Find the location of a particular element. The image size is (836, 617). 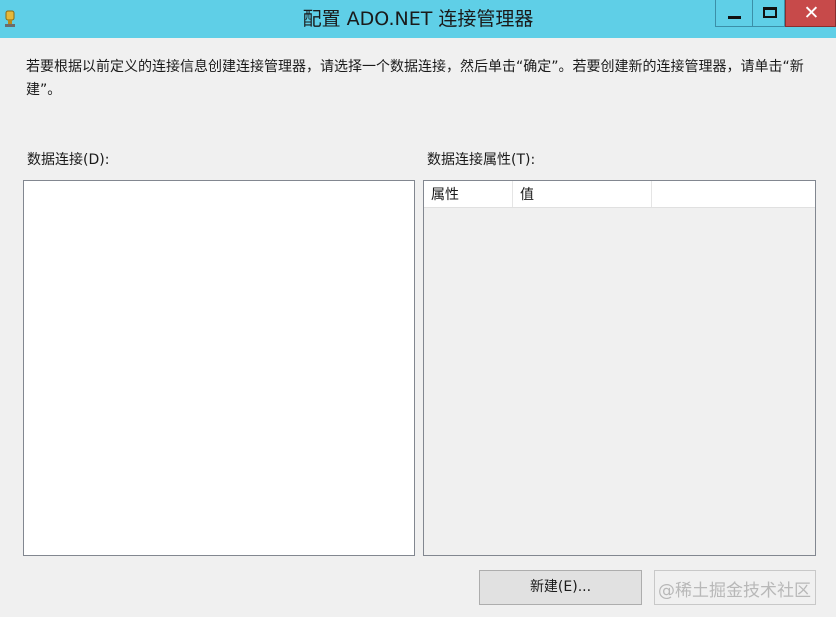

maximize-icon is located at coordinates (770, 12).